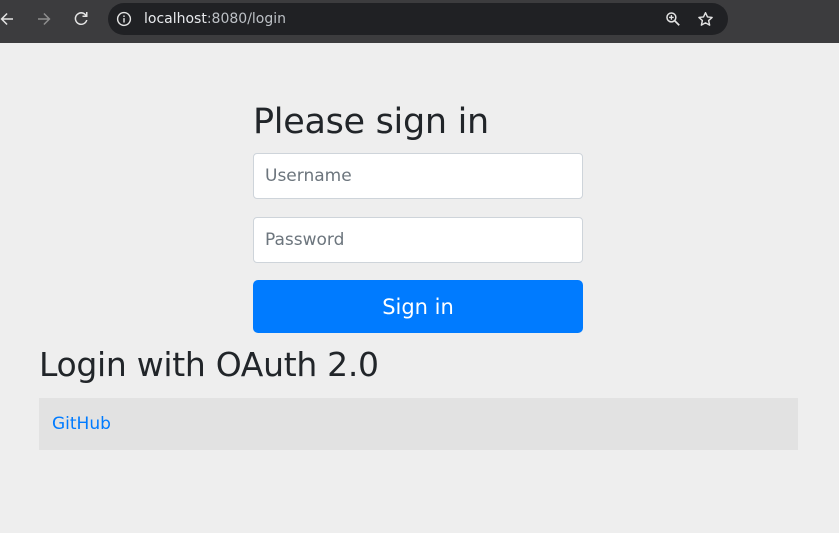 This screenshot has width=839, height=533. Describe the element at coordinates (673, 19) in the screenshot. I see `zoom-in-icon` at that location.